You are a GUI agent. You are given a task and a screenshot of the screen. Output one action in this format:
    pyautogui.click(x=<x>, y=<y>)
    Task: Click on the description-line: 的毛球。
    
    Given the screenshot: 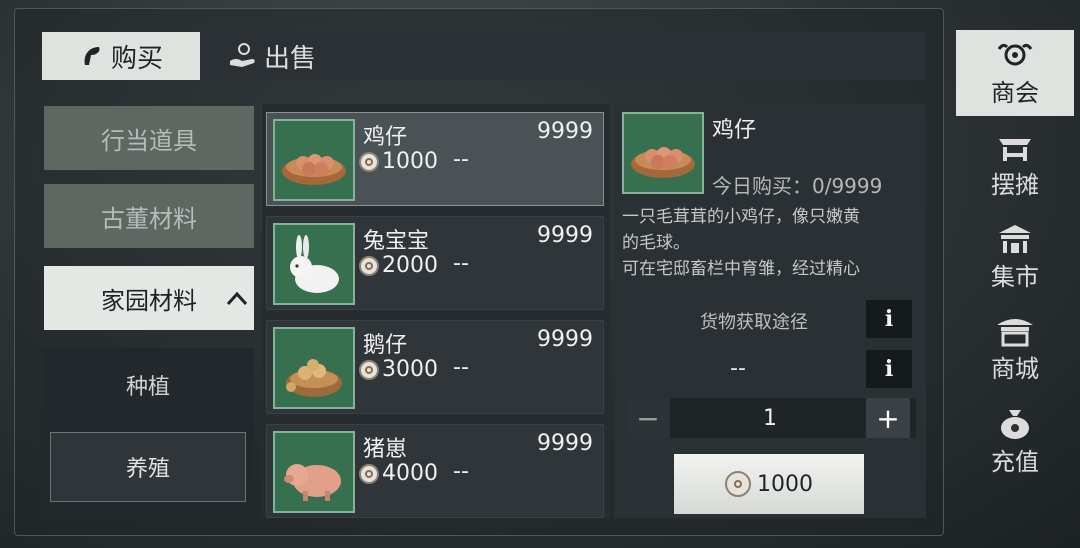 What is the action you would take?
    pyautogui.click(x=656, y=243)
    